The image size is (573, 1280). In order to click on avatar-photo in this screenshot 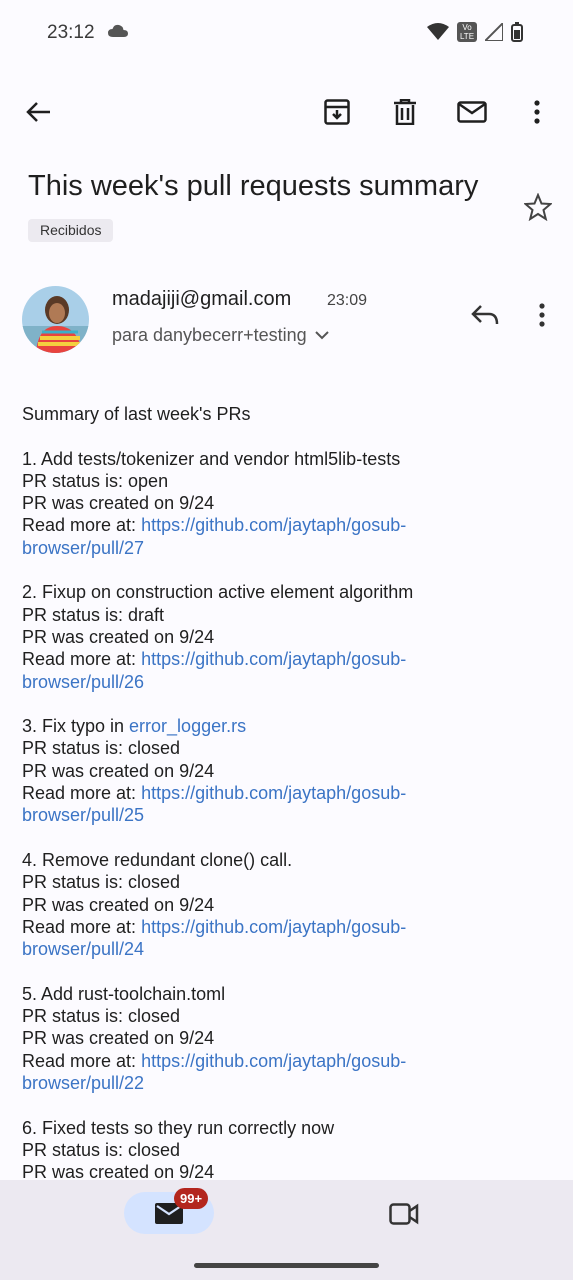, I will do `click(55, 319)`.